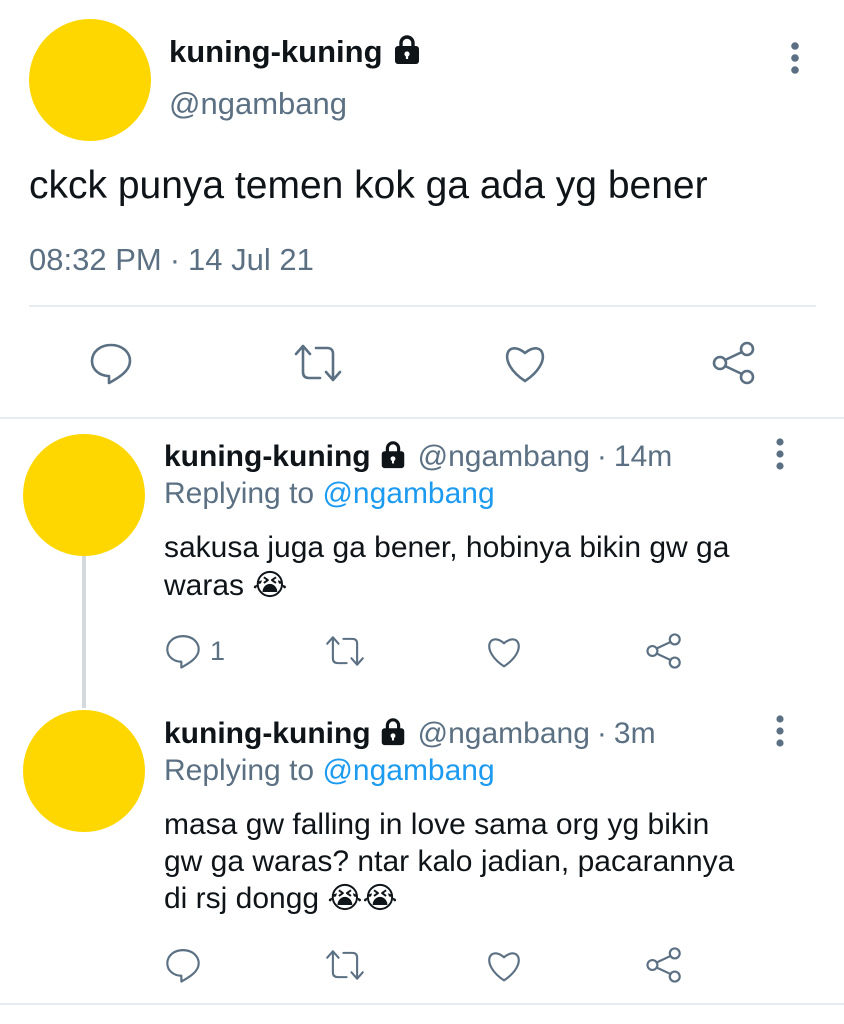 This screenshot has height=1024, width=844. I want to click on author-row: kuning-kuning, so click(296, 52).